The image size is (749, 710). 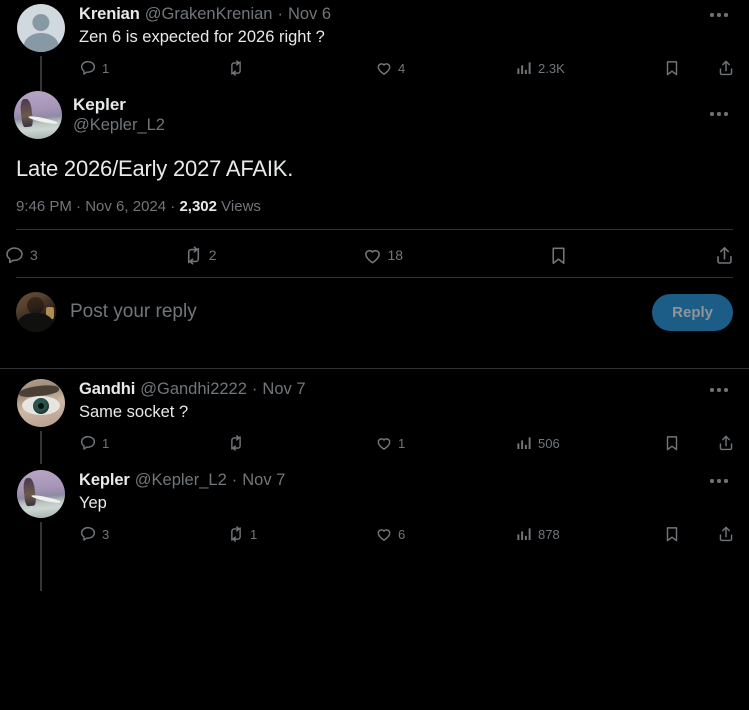 I want to click on reply-input: Post your reply, so click(x=354, y=312).